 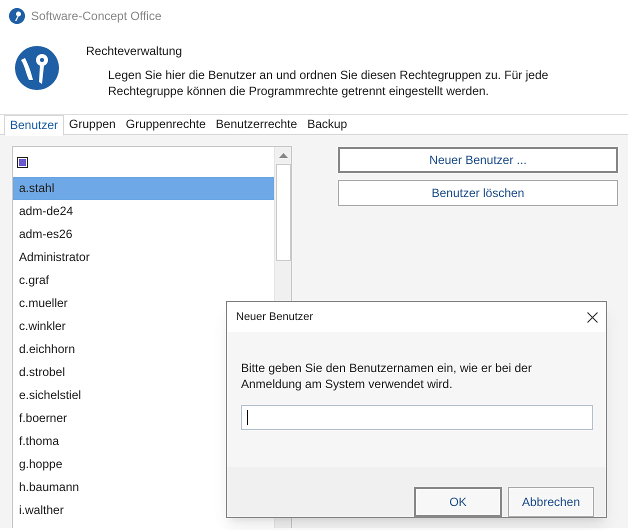 I want to click on user-list-item: Administrator, so click(x=144, y=257).